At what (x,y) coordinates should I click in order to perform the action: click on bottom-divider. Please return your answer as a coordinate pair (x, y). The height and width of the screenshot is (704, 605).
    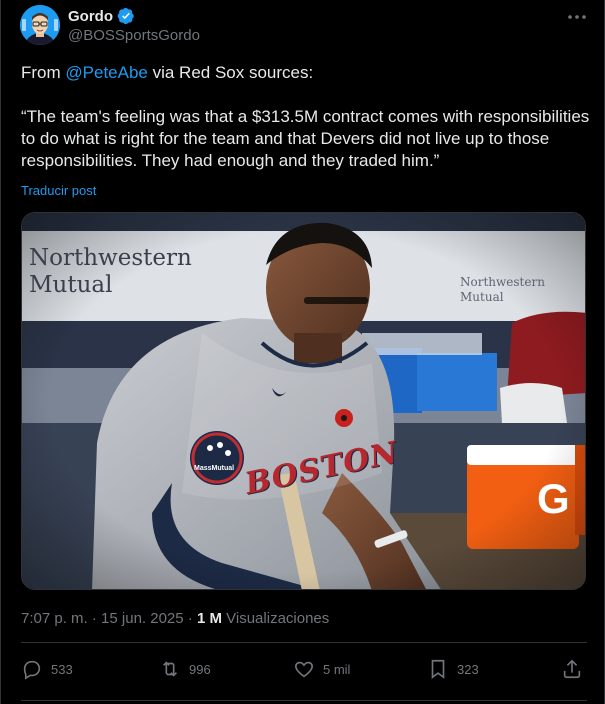
    Looking at the image, I should click on (304, 700).